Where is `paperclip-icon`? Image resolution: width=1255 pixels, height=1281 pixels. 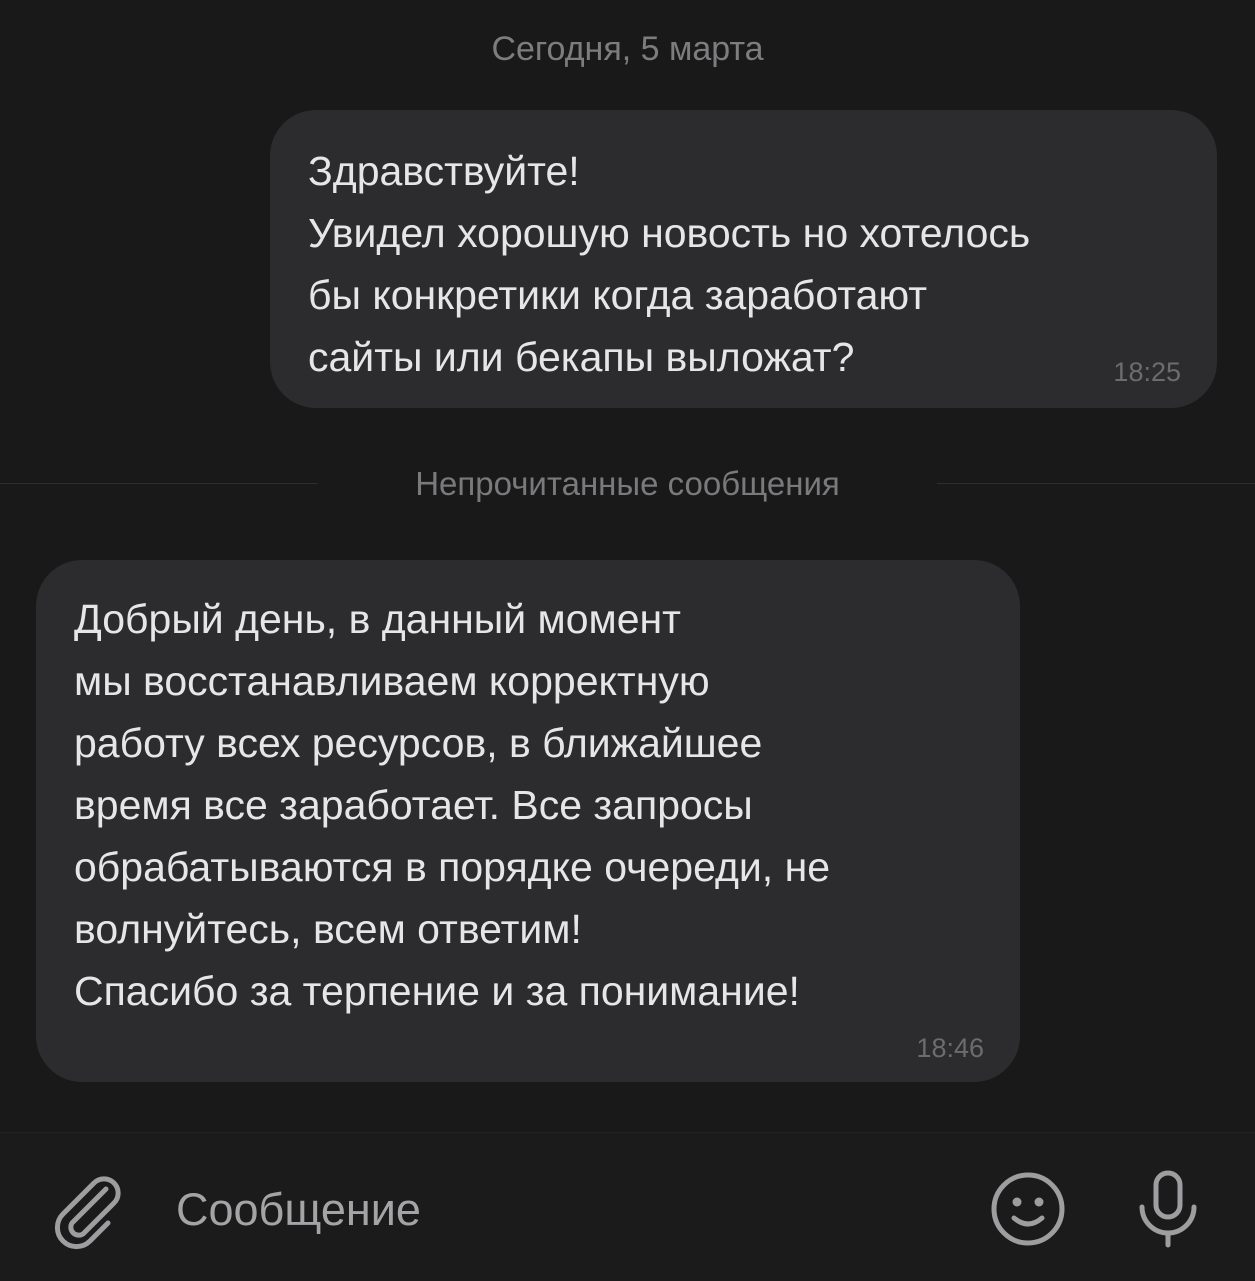 paperclip-icon is located at coordinates (87, 1213).